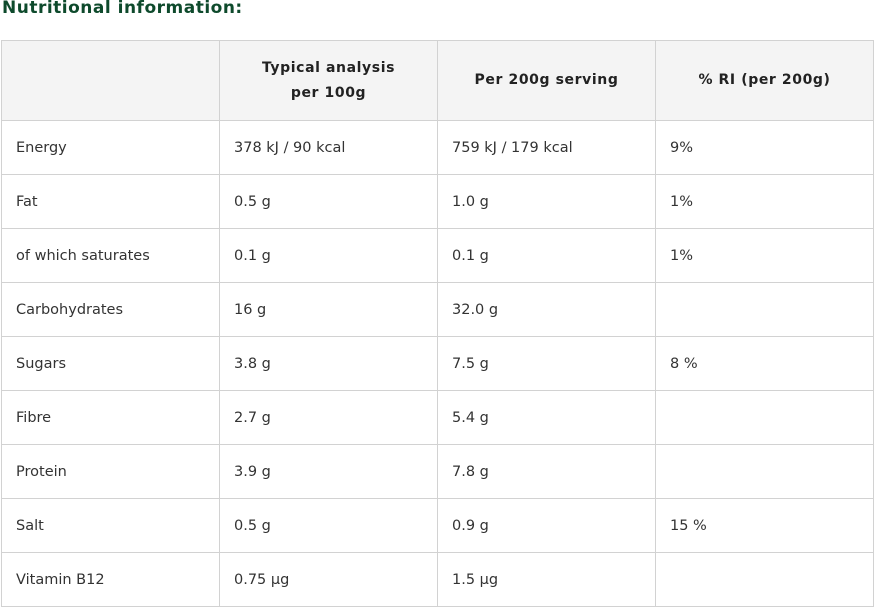 This screenshot has width=875, height=610. What do you see at coordinates (764, 80) in the screenshot?
I see `header-ri: % RI (per 200g)` at bounding box center [764, 80].